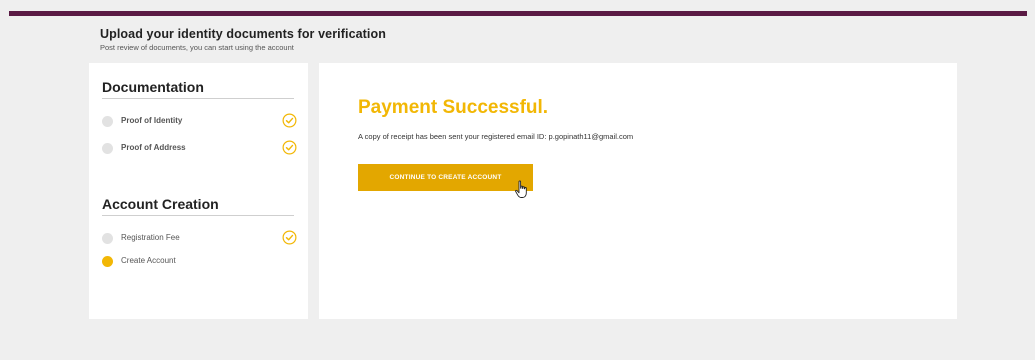 The height and width of the screenshot is (360, 1035). Describe the element at coordinates (198, 89) in the screenshot. I see `documentation-heading: Documentation` at that location.